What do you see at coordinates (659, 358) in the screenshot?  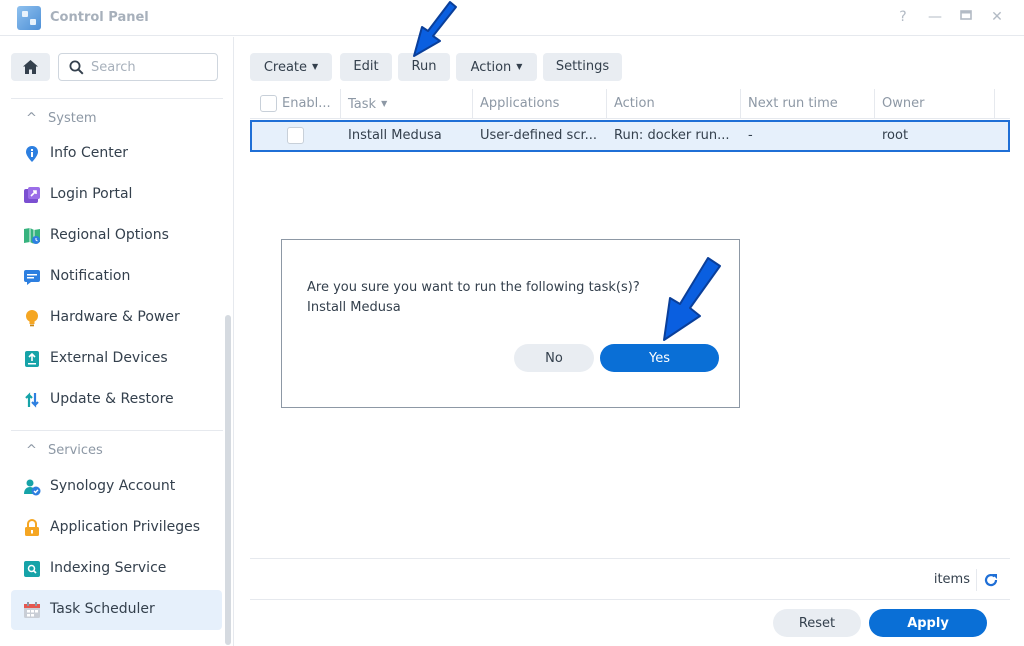 I see `yes-button: Yes` at bounding box center [659, 358].